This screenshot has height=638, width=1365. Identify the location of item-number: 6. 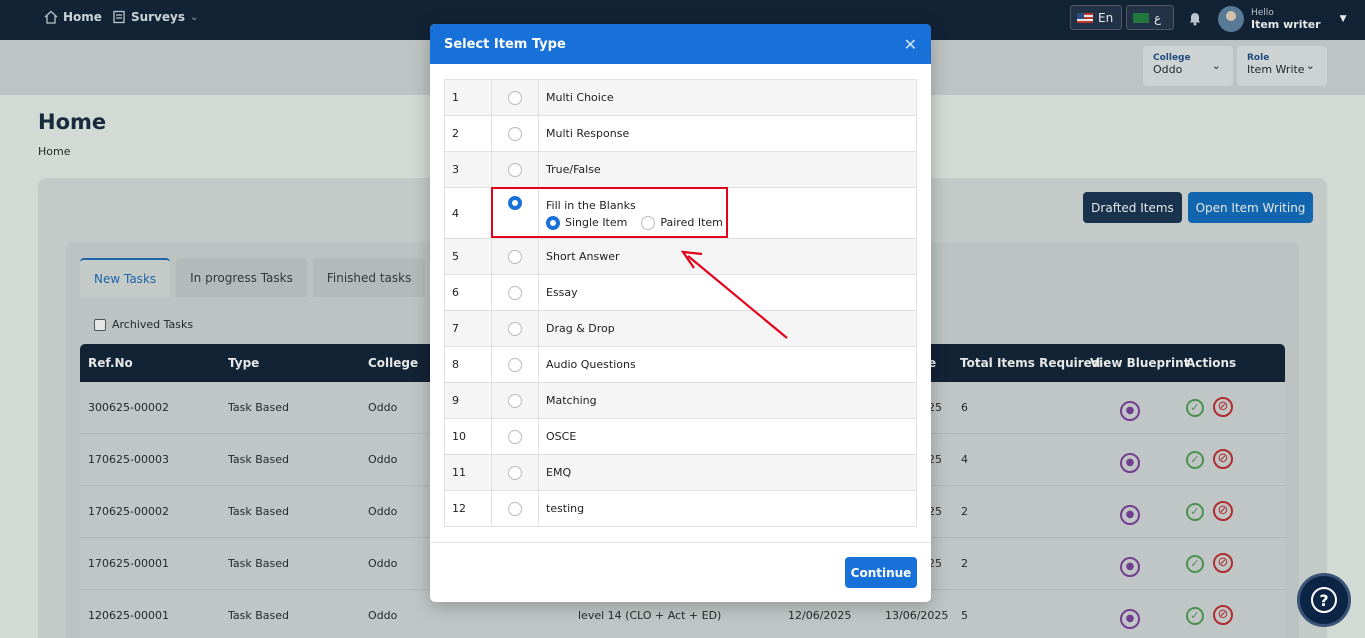
(468, 292).